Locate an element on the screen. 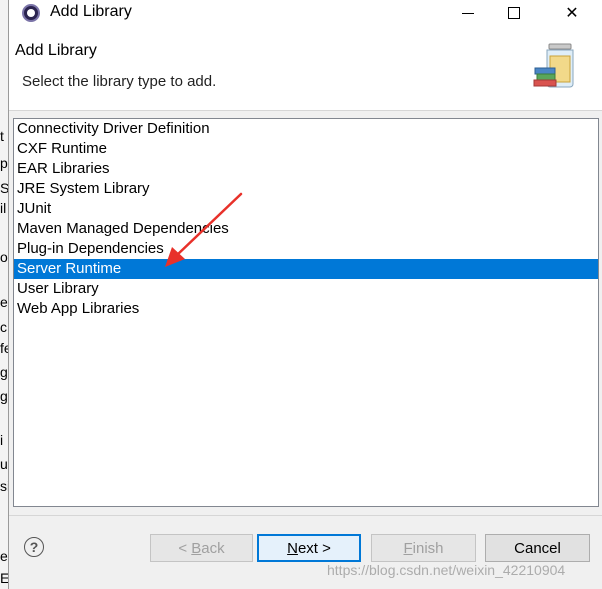 The height and width of the screenshot is (589, 602). finish-button: Finish is located at coordinates (423, 548).